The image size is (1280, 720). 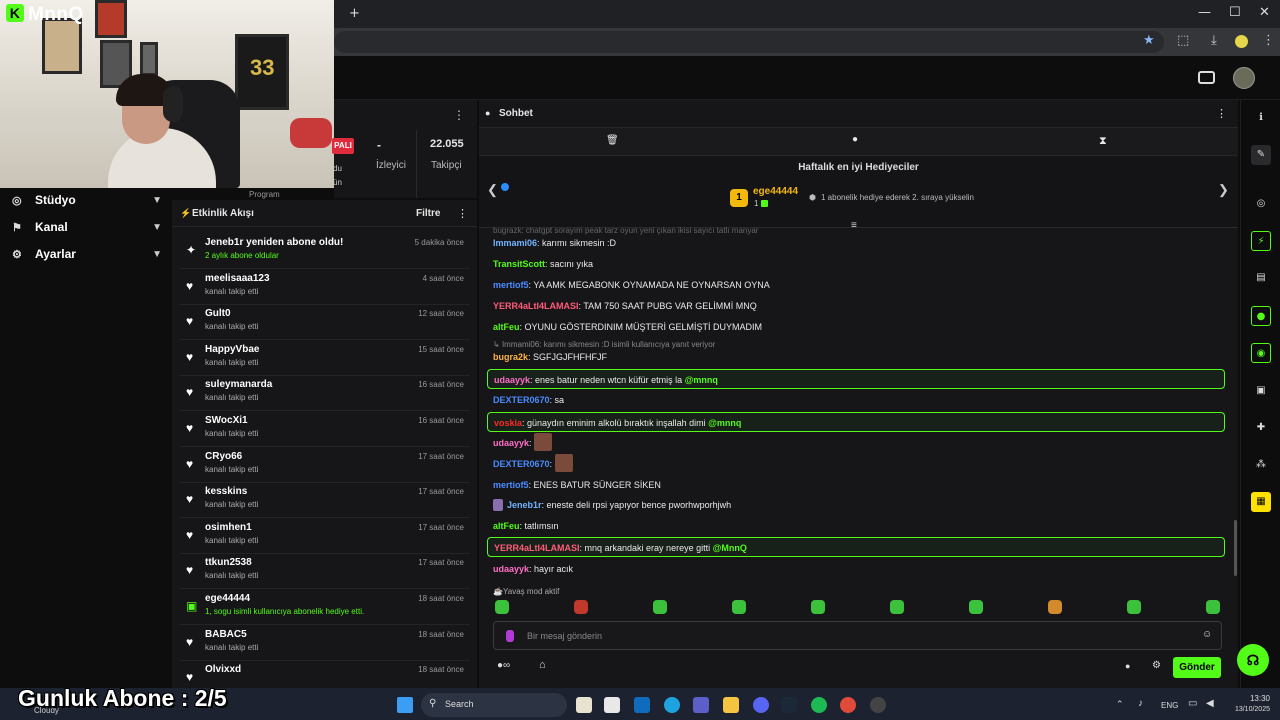 I want to click on wrench-icon: ✚, so click(x=1261, y=428).